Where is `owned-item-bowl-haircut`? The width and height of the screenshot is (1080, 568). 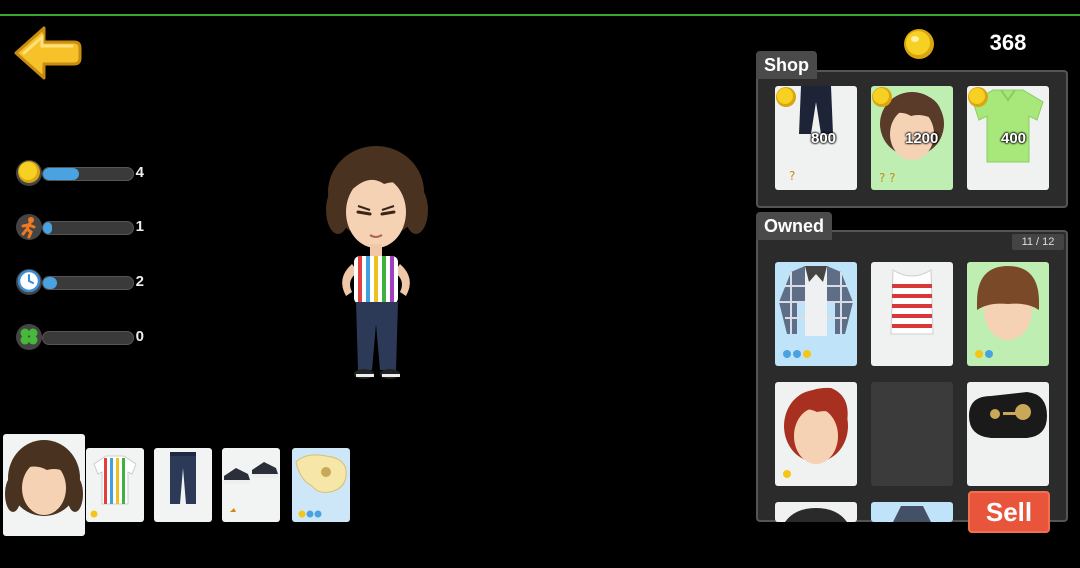
owned-item-bowl-haircut is located at coordinates (1008, 314).